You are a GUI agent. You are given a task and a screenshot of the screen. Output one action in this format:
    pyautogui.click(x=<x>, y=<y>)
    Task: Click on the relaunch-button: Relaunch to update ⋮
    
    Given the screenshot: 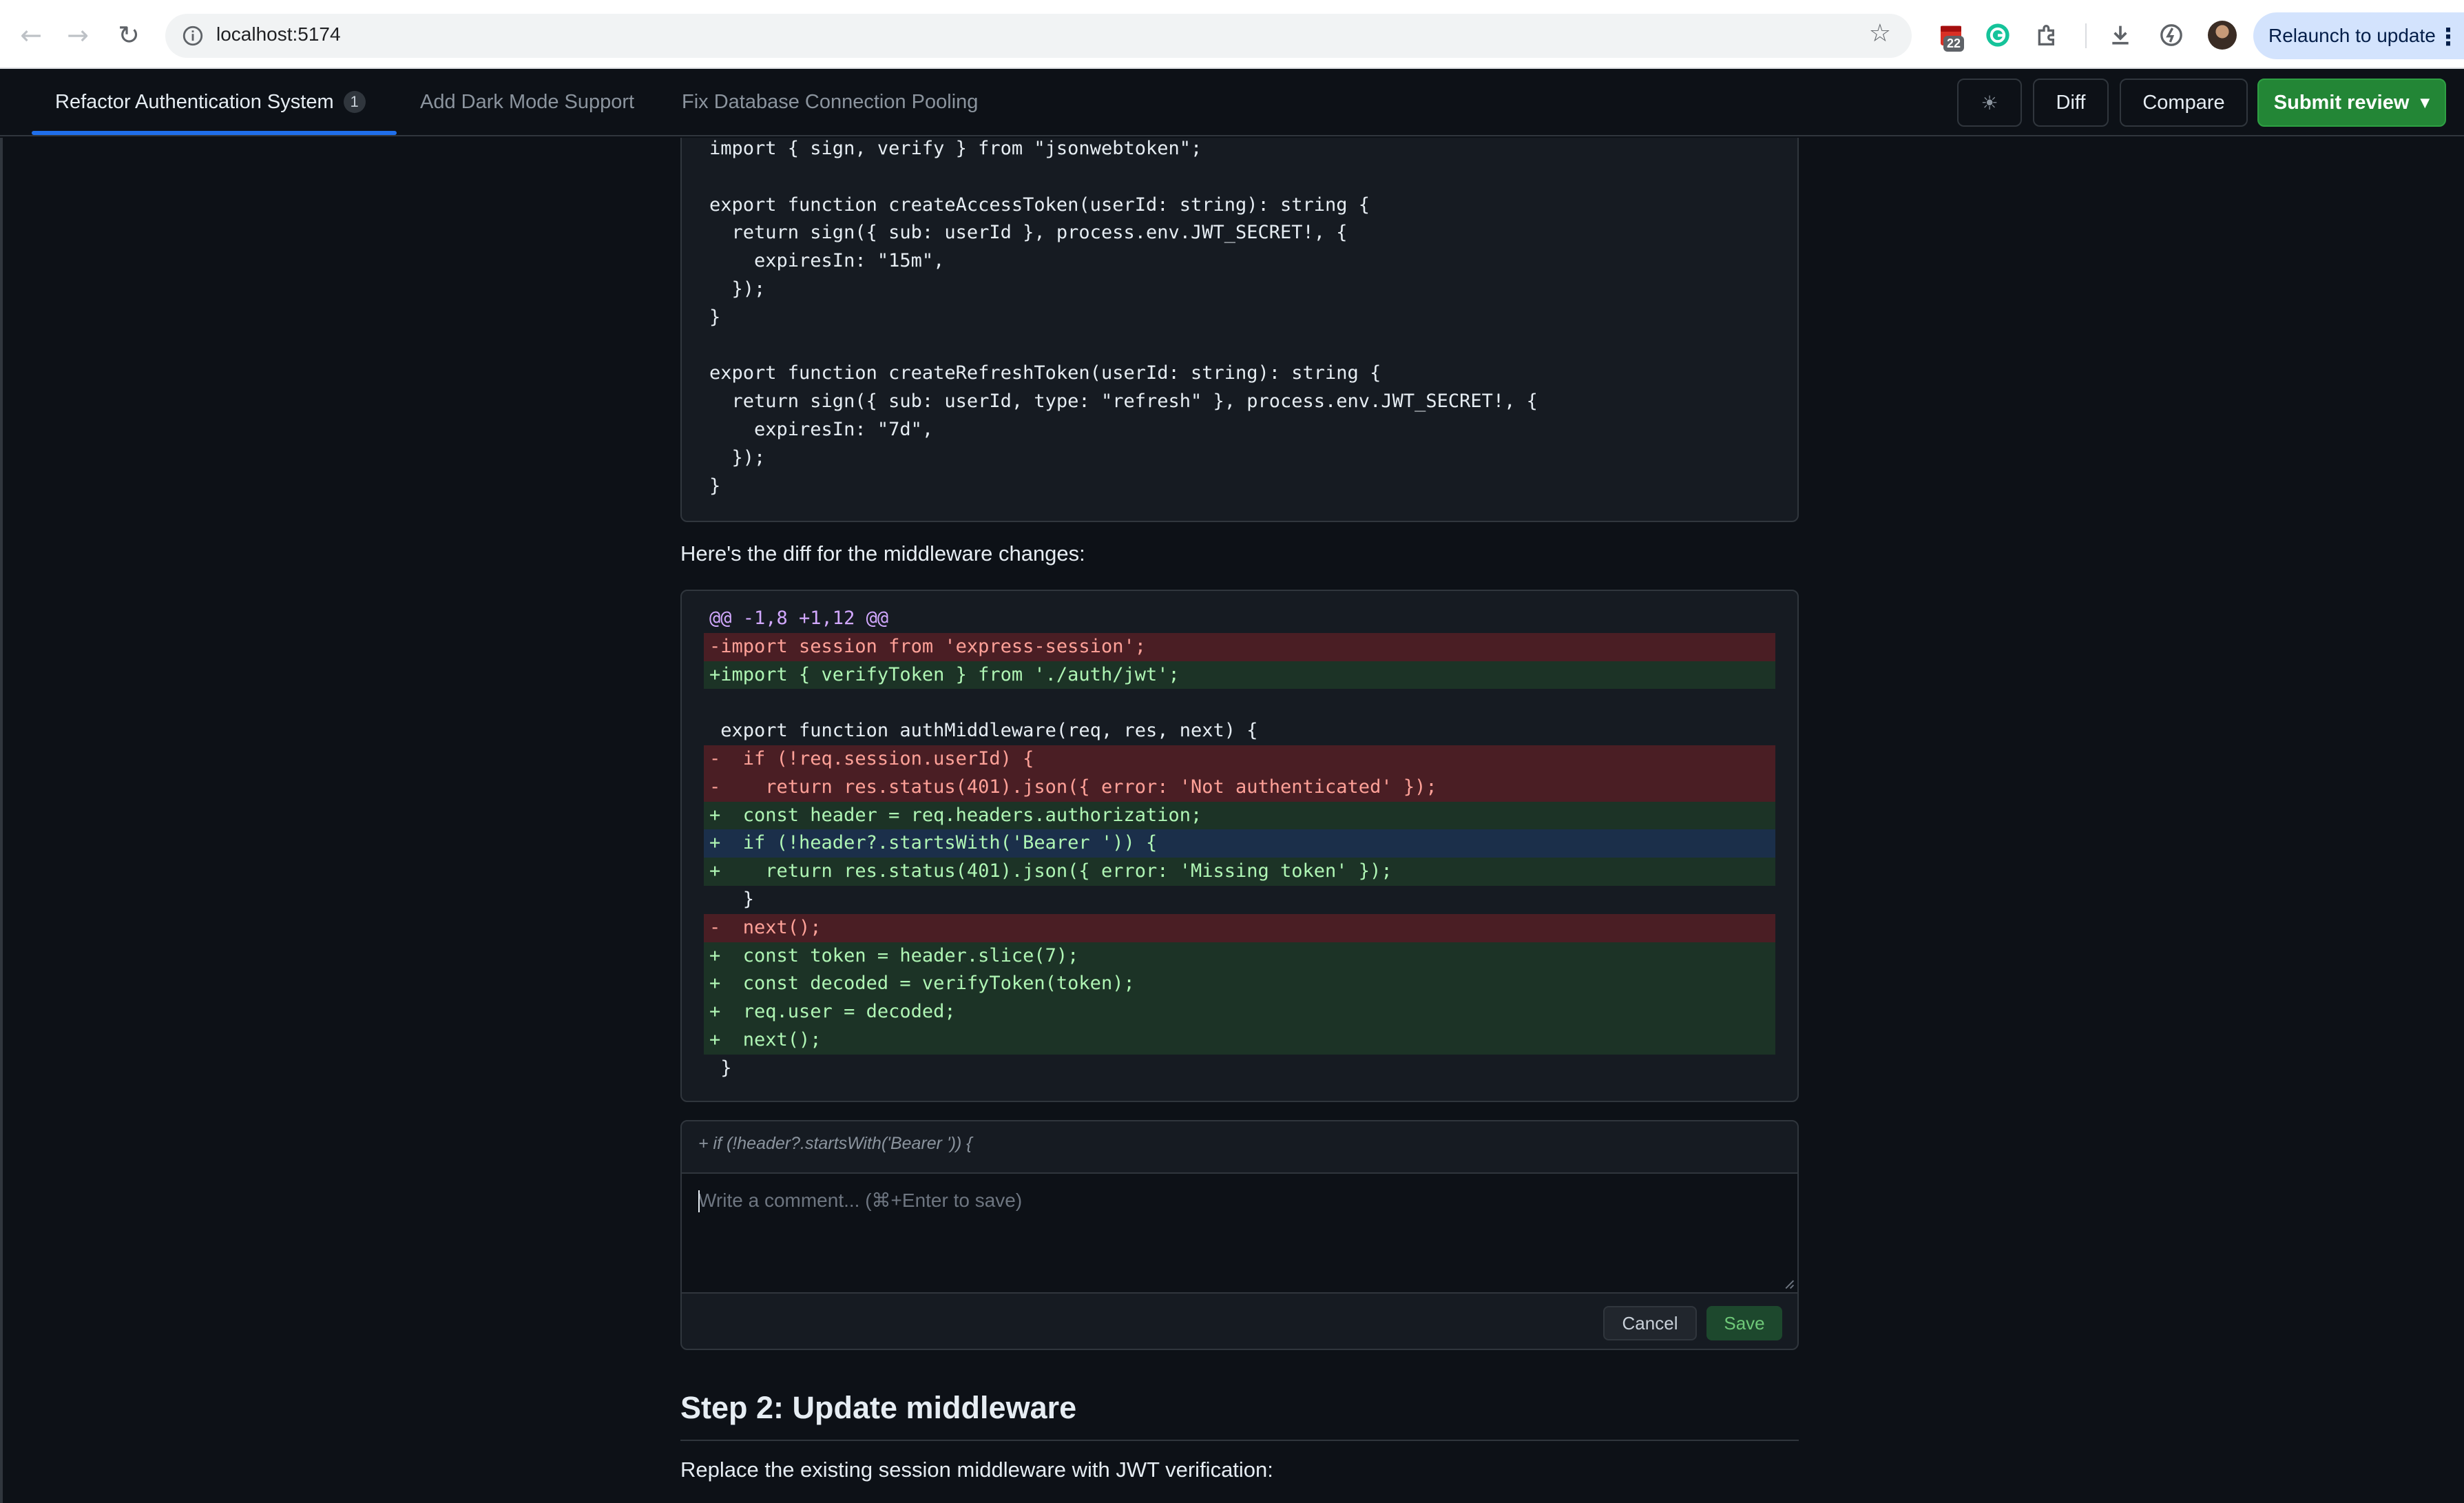 What is the action you would take?
    pyautogui.click(x=2358, y=35)
    